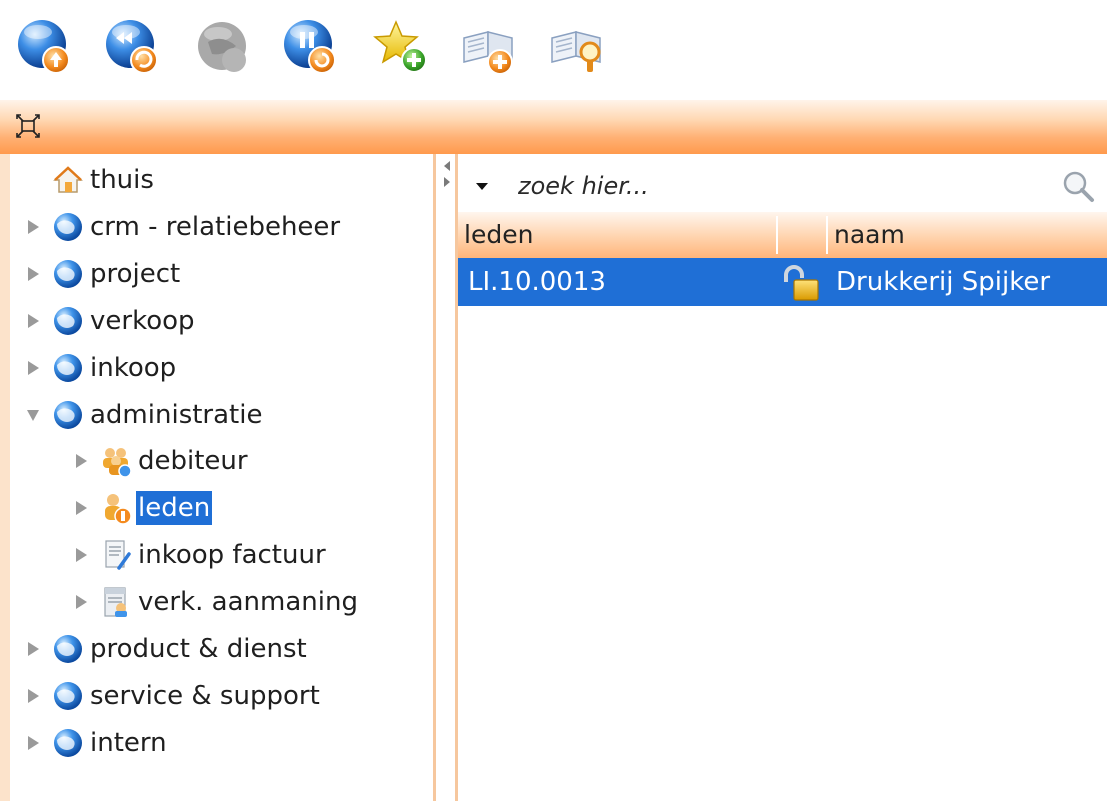  What do you see at coordinates (116, 461) in the screenshot?
I see `users-icon` at bounding box center [116, 461].